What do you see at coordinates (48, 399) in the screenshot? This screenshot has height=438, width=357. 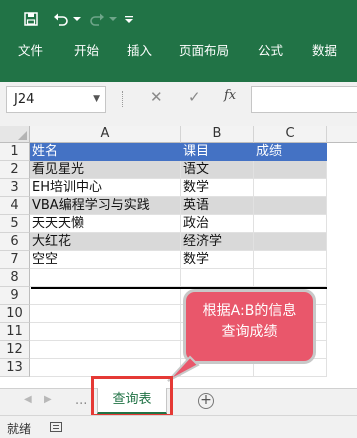 I see `scroll-right-icon: ▶` at bounding box center [48, 399].